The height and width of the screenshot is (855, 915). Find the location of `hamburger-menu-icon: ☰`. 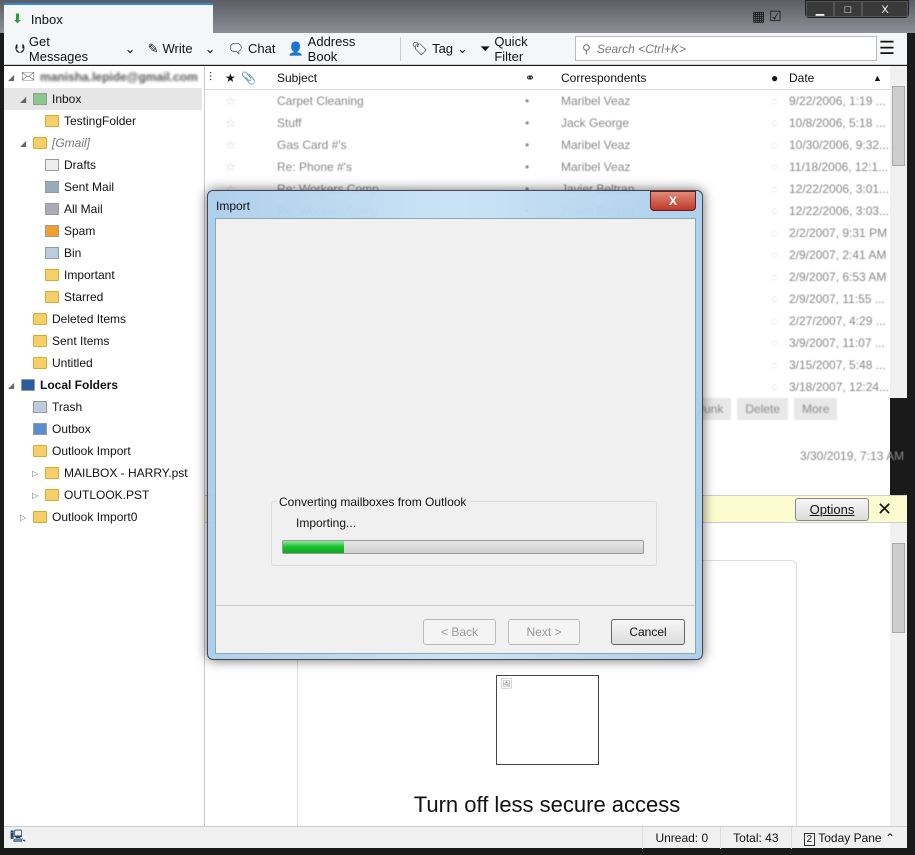

hamburger-menu-icon: ☰ is located at coordinates (887, 48).